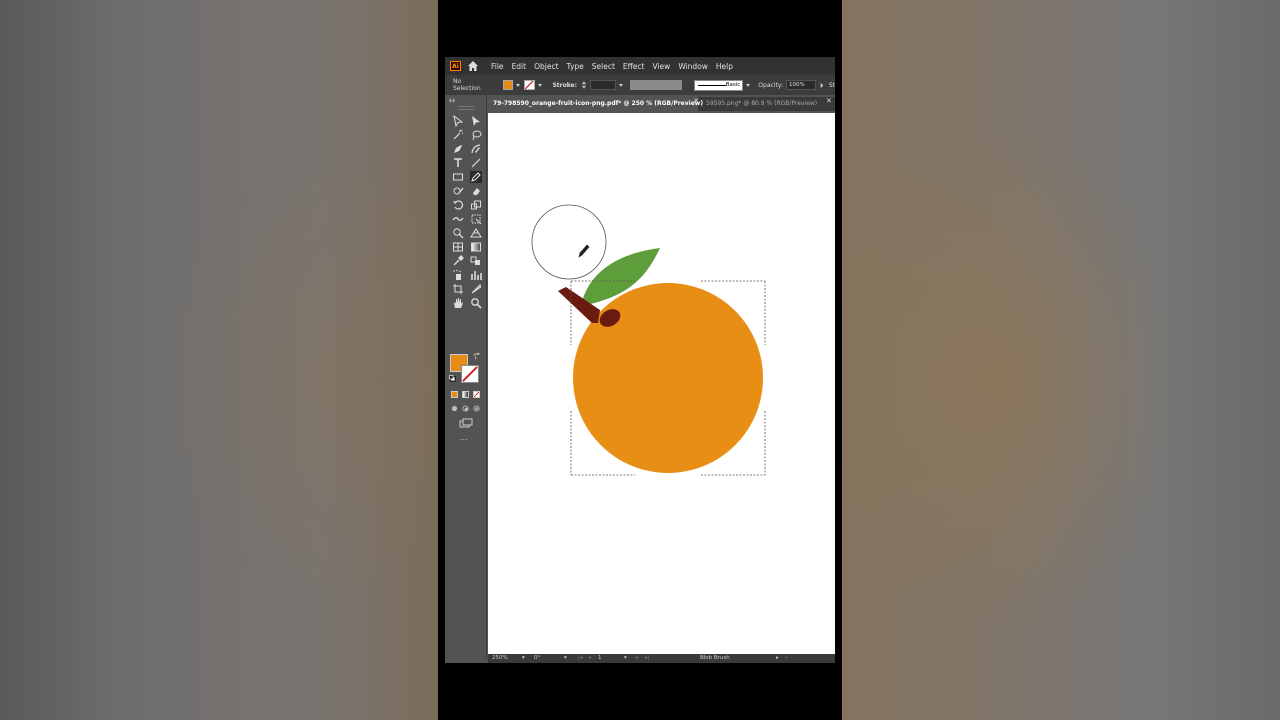 This screenshot has width=1280, height=720. What do you see at coordinates (476, 233) in the screenshot?
I see `perspective-grid-tool-icon` at bounding box center [476, 233].